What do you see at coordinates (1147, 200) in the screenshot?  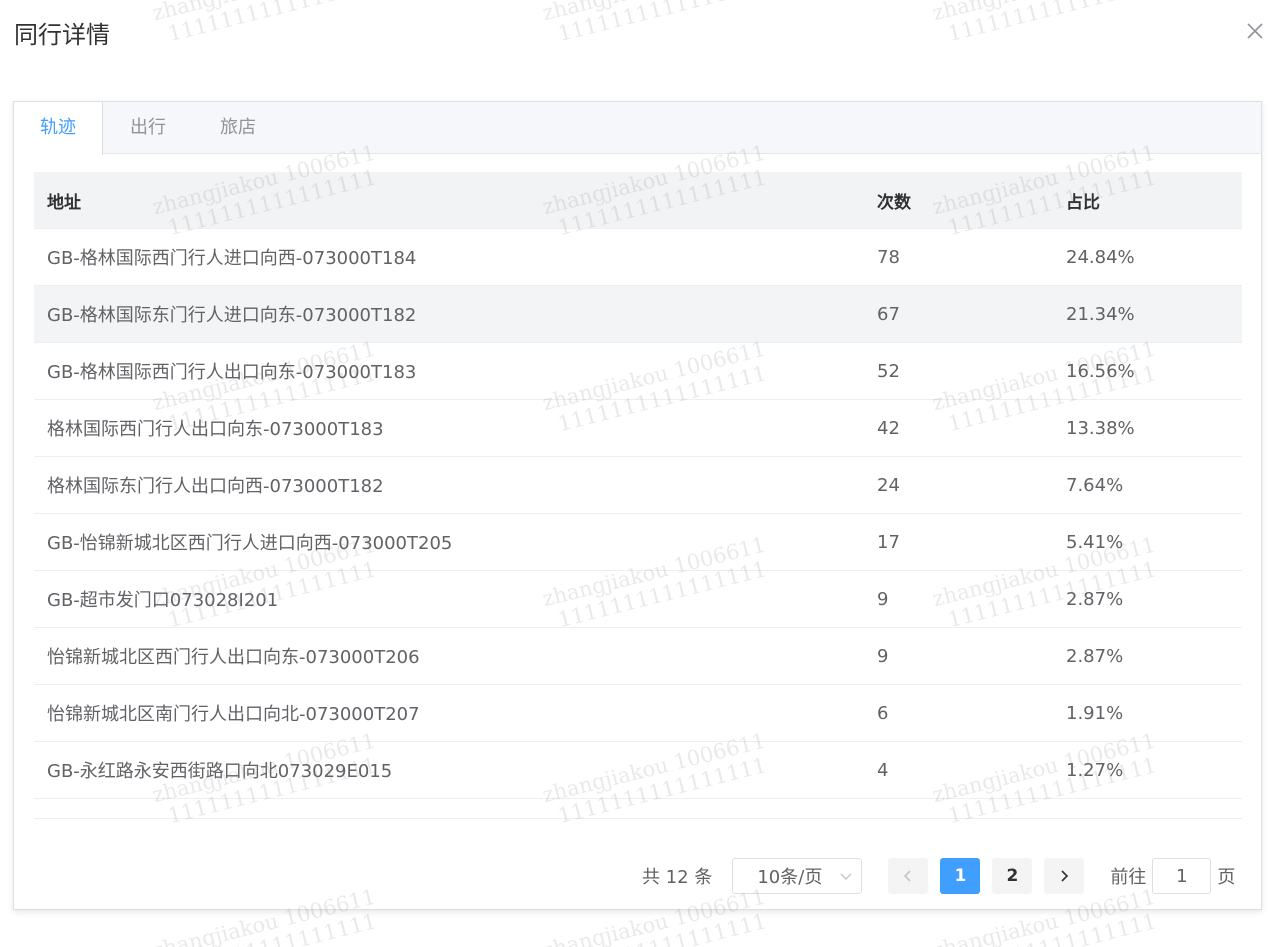 I see `column-header-ratio: 占比` at bounding box center [1147, 200].